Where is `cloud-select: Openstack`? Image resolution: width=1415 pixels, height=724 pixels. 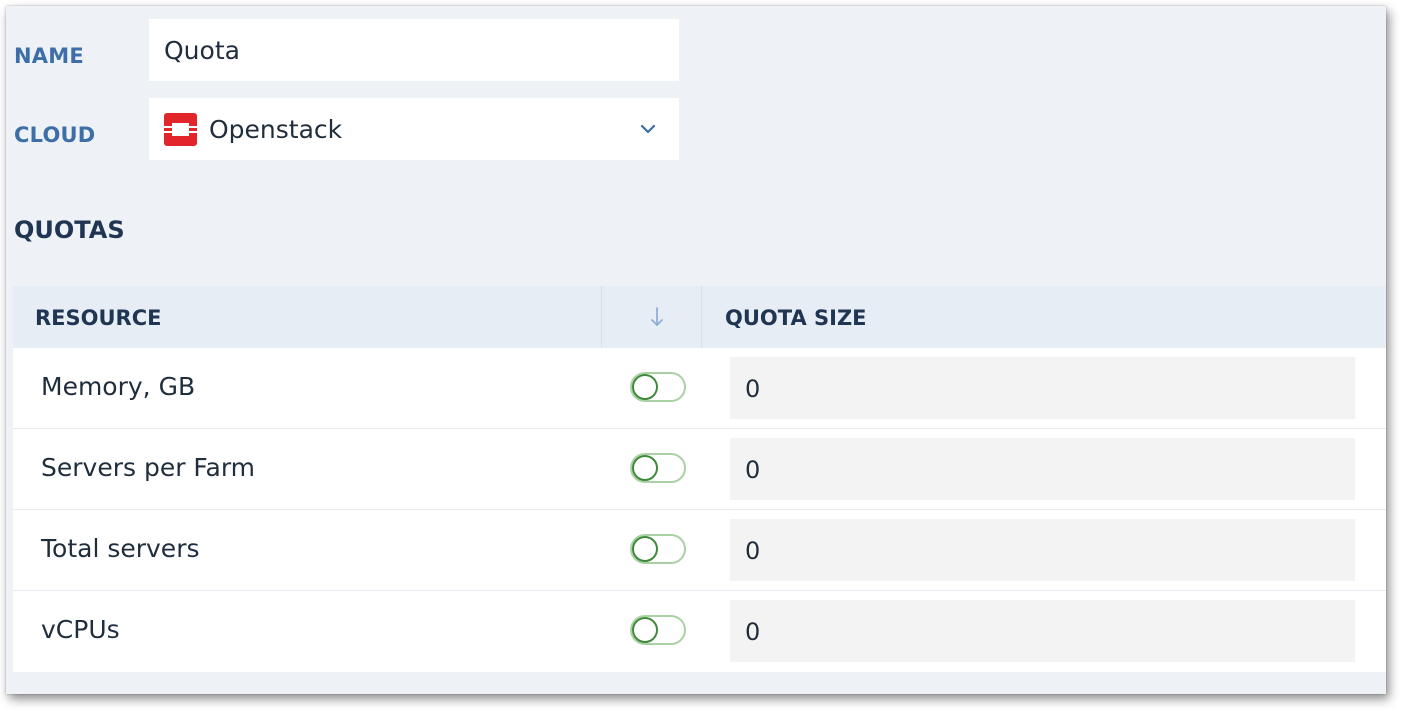
cloud-select: Openstack is located at coordinates (414, 129).